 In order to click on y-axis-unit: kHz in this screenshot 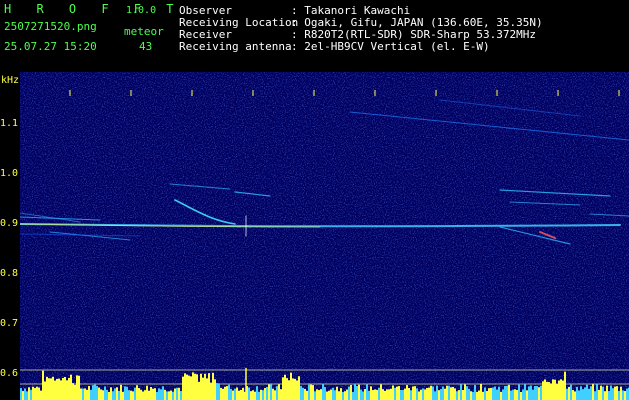, I will do `click(10, 80)`.